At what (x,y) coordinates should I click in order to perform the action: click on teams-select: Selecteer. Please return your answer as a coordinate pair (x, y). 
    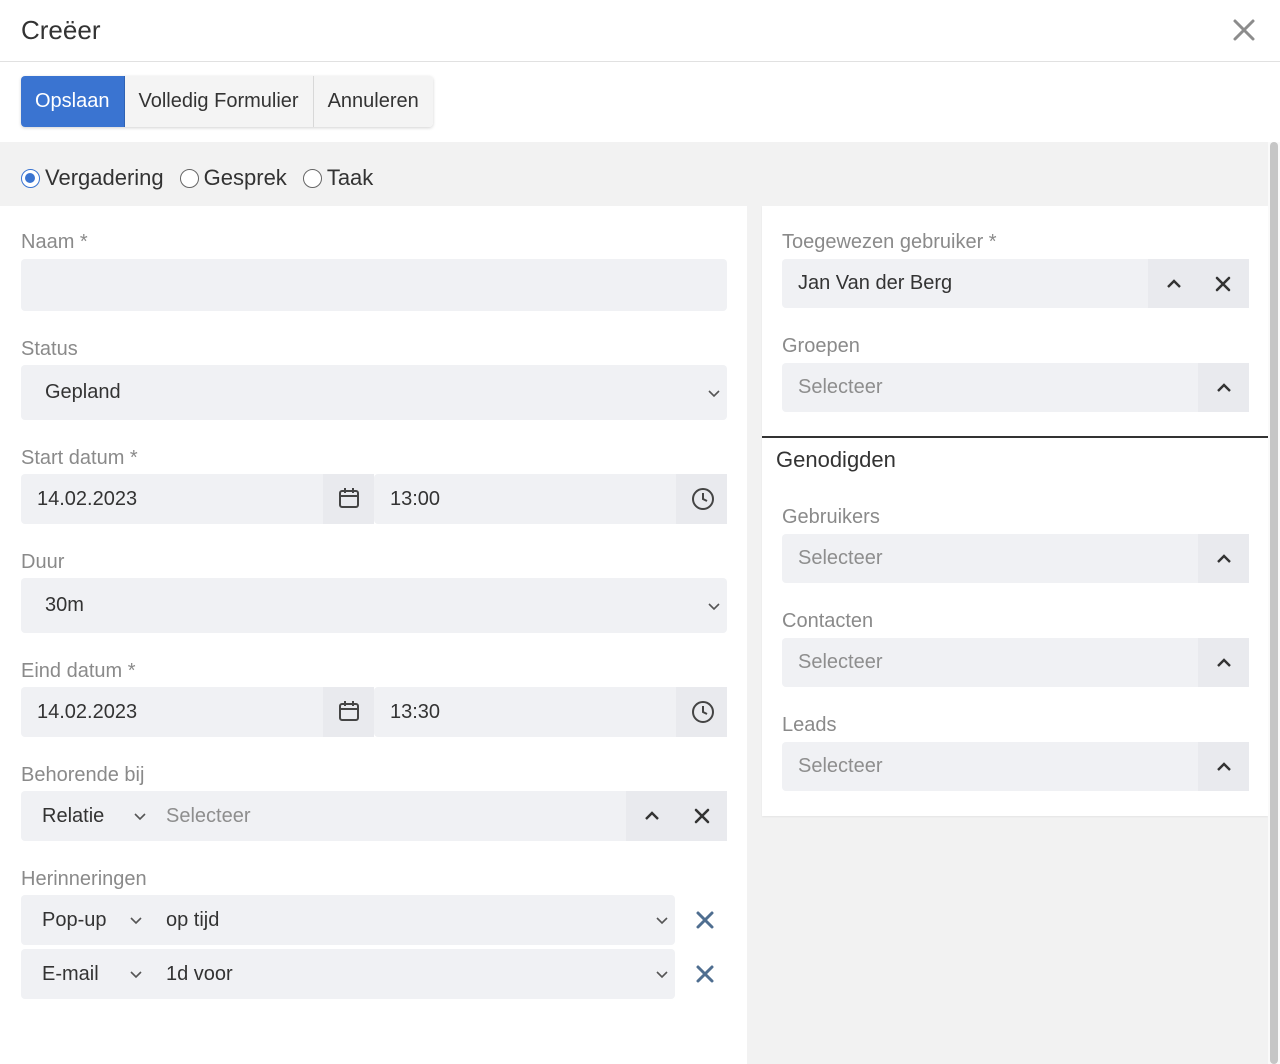
    Looking at the image, I should click on (1015, 387).